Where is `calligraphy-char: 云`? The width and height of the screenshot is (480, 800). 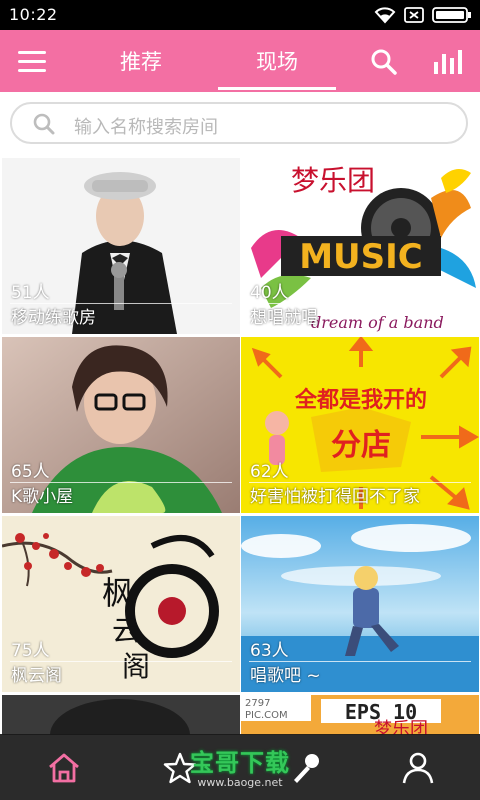
calligraphy-char: 云 is located at coordinates (126, 630).